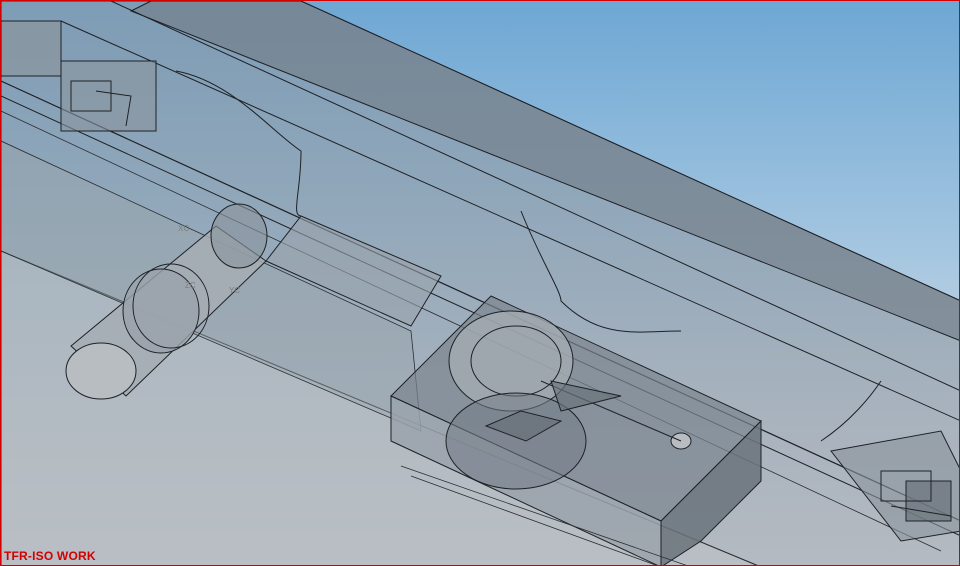 The width and height of the screenshot is (960, 566). Describe the element at coordinates (101, 371) in the screenshot. I see `coupling-end-cap` at that location.